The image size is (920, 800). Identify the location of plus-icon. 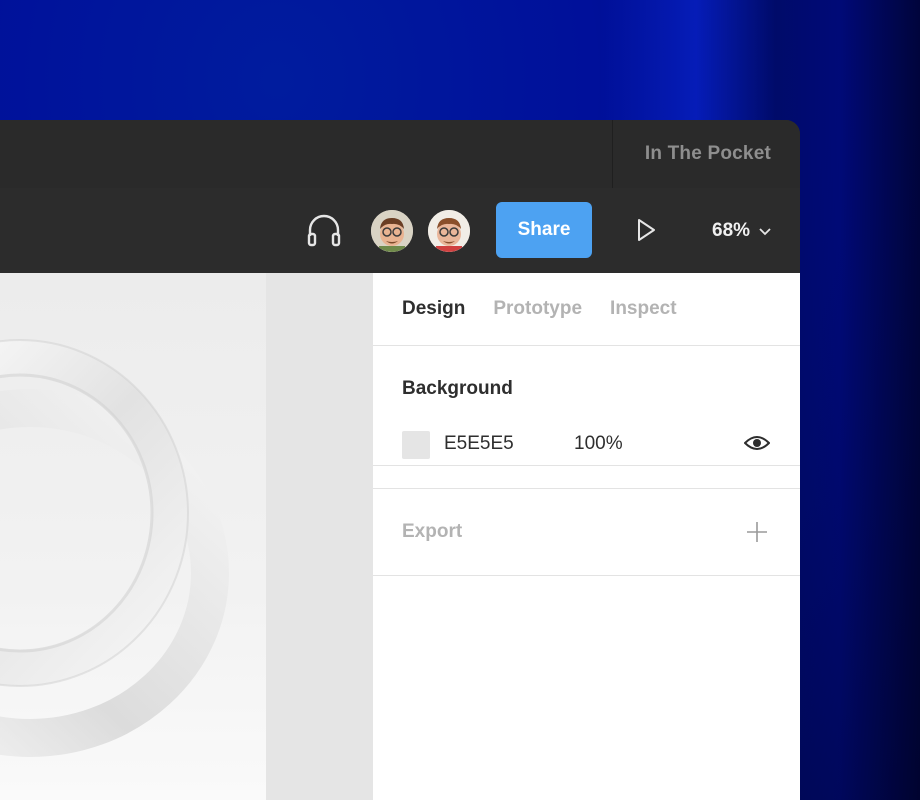
(757, 532).